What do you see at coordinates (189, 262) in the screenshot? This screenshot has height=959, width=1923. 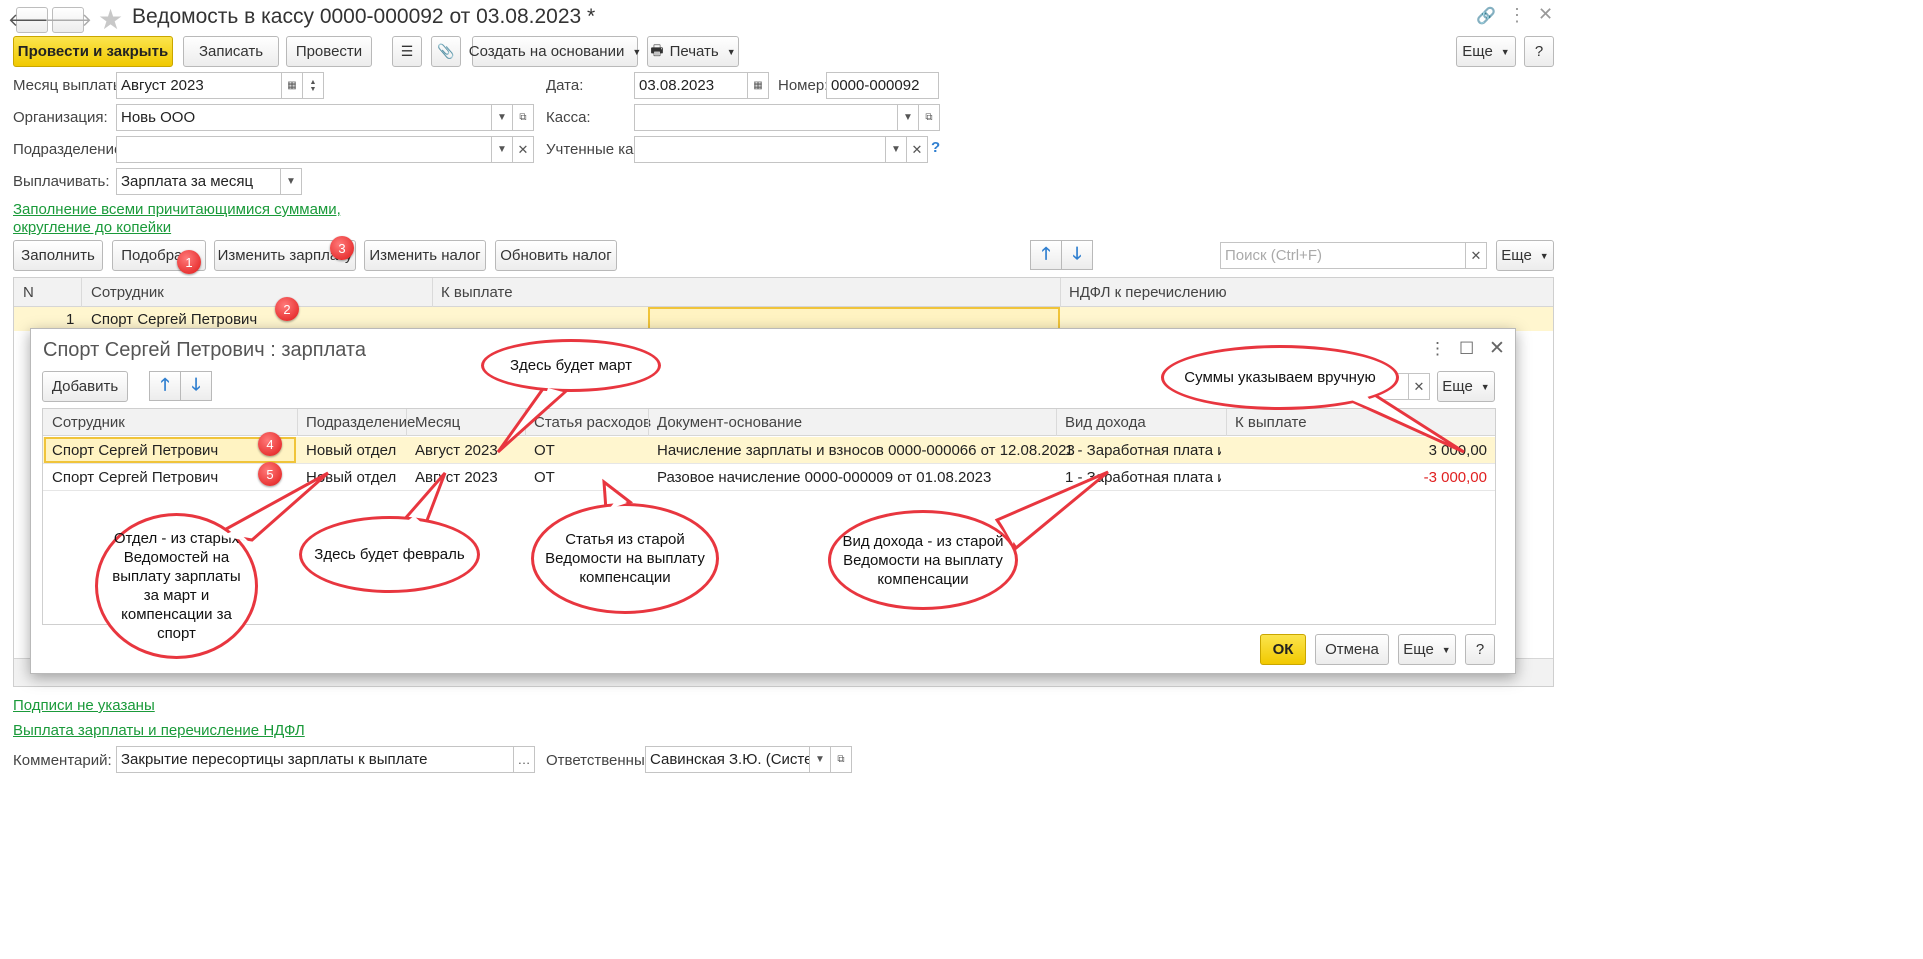 I see `marker-1: 1` at bounding box center [189, 262].